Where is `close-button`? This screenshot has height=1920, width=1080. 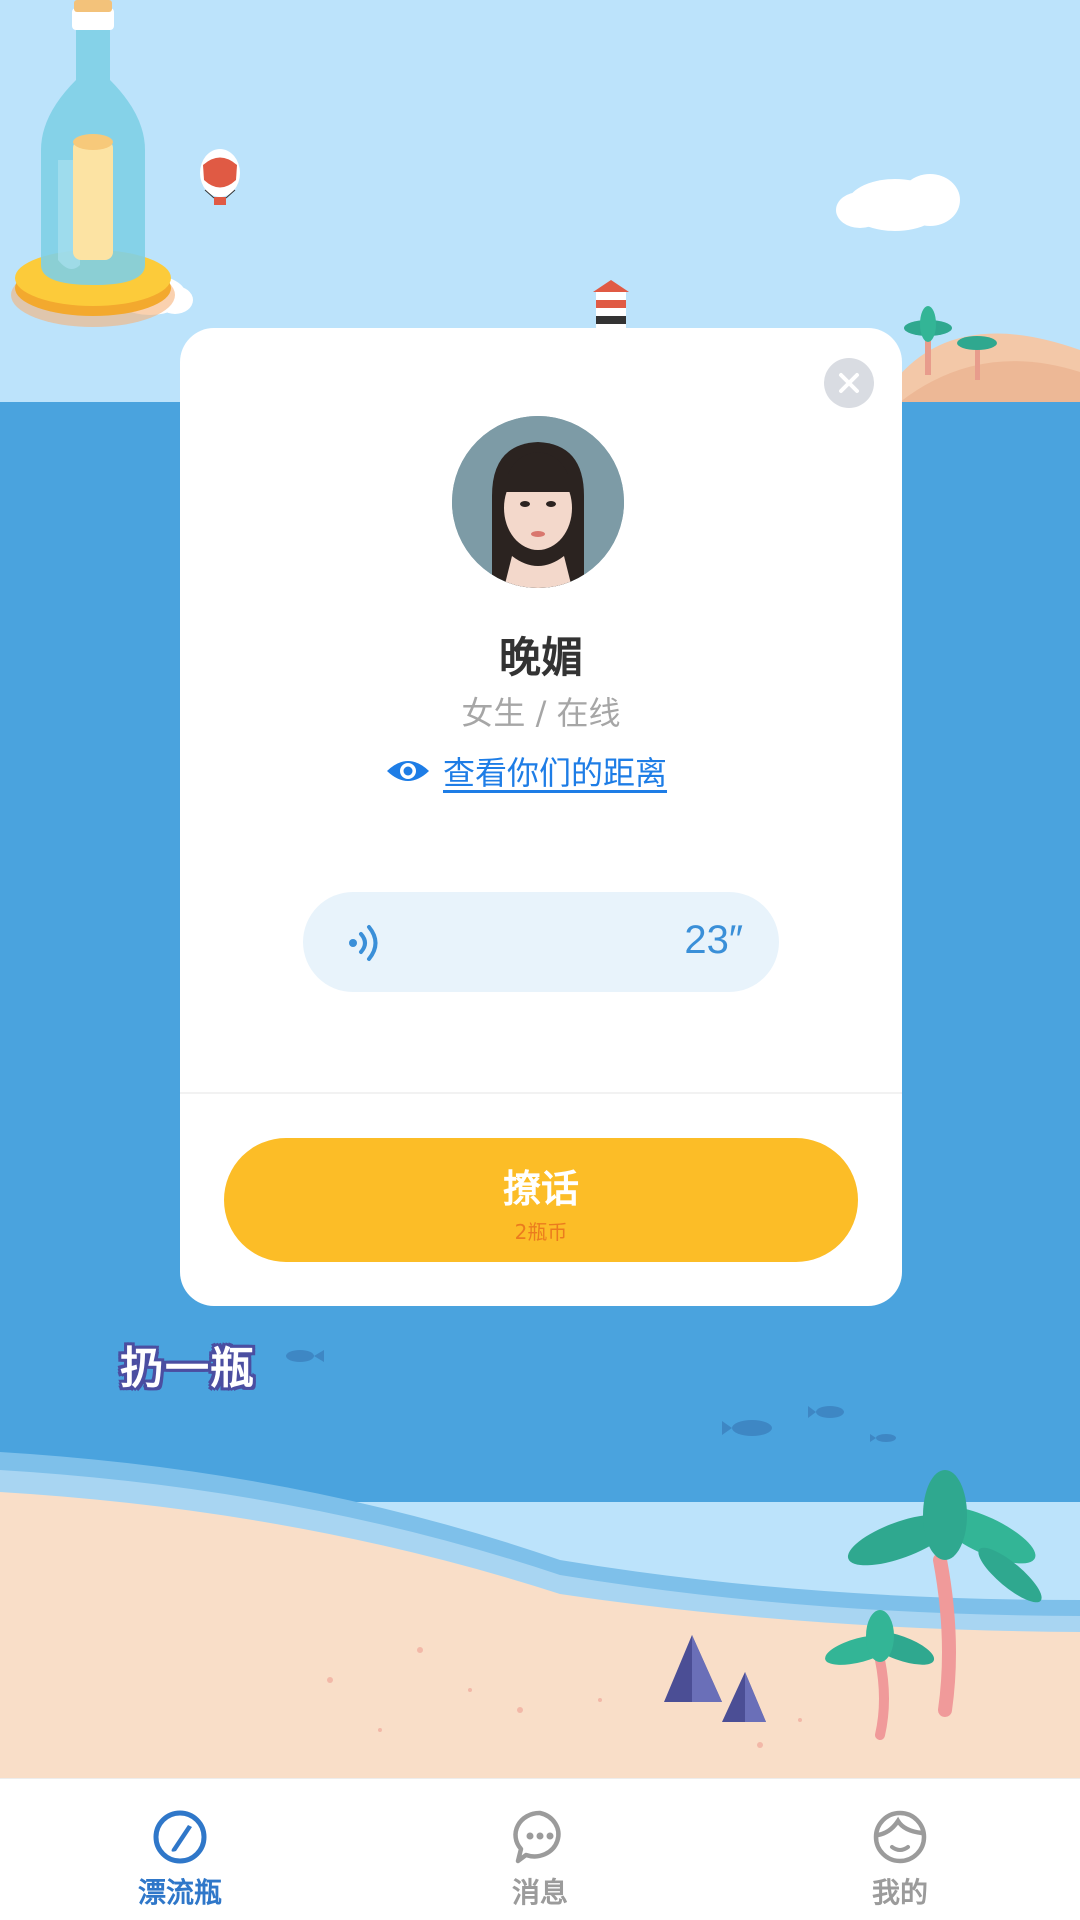 close-button is located at coordinates (849, 383).